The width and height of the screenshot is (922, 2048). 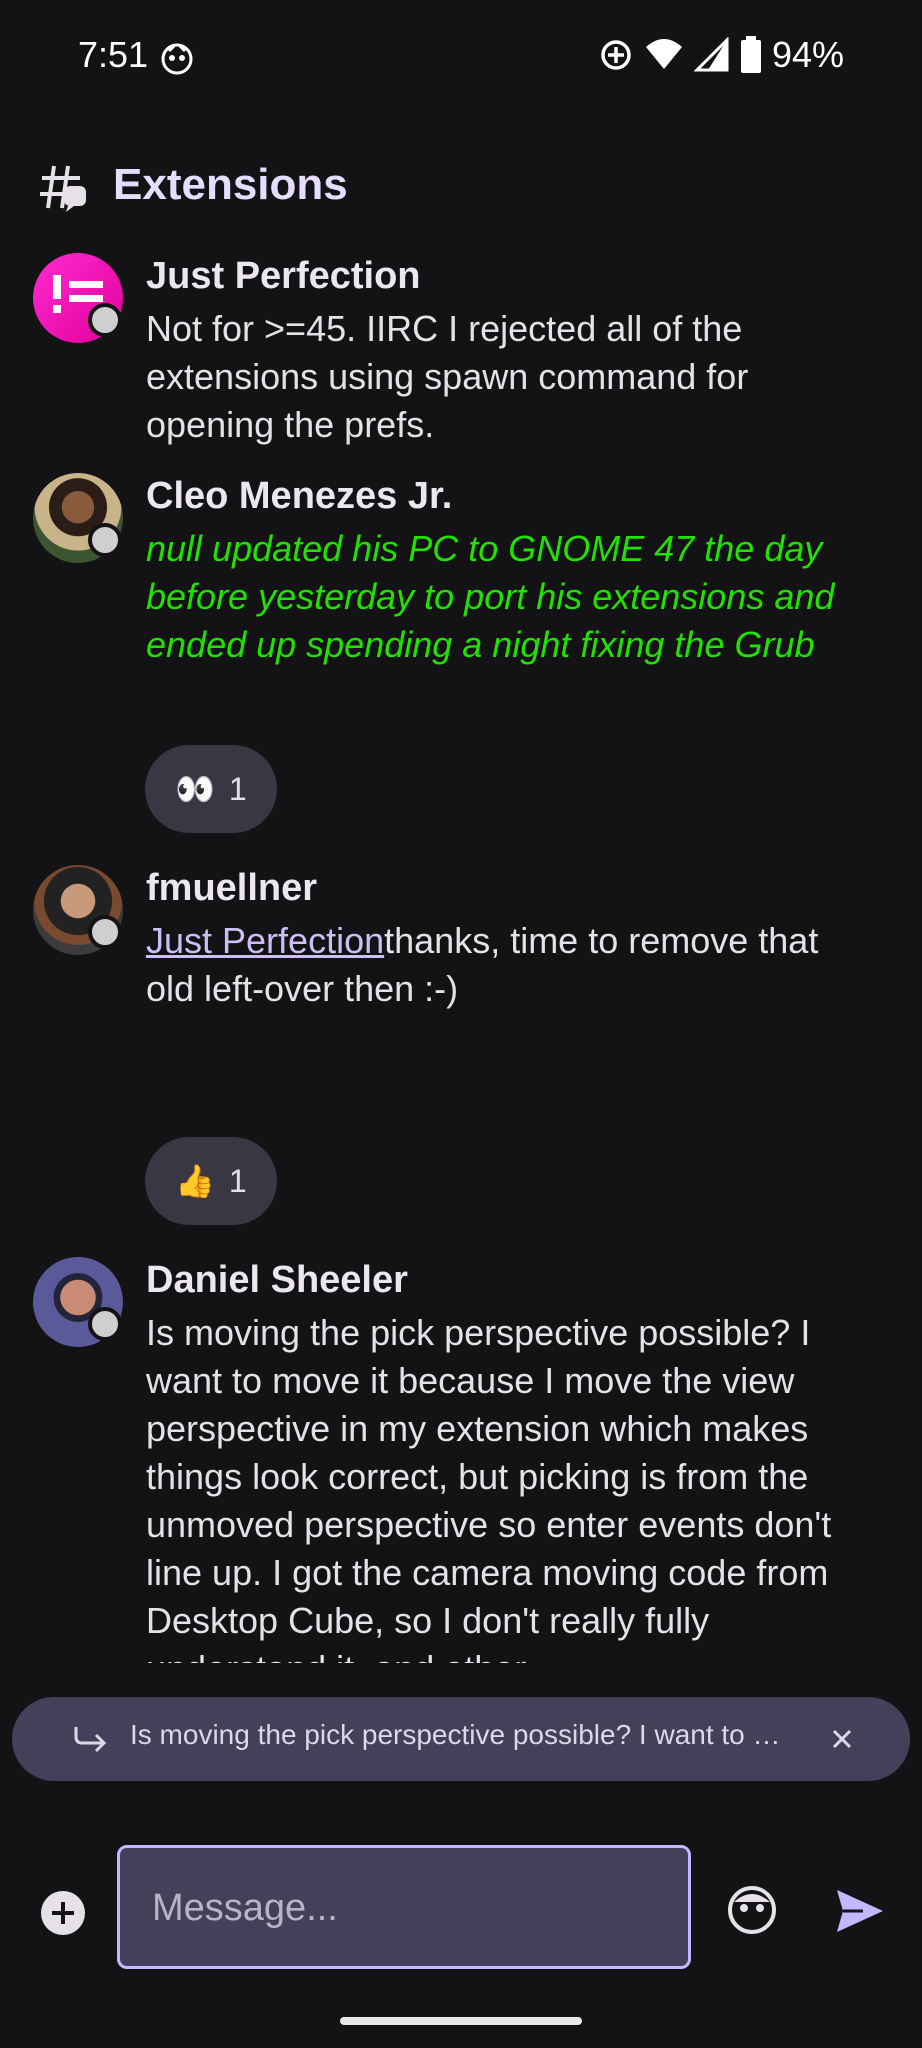 What do you see at coordinates (616, 55) in the screenshot?
I see `data-saver-icon` at bounding box center [616, 55].